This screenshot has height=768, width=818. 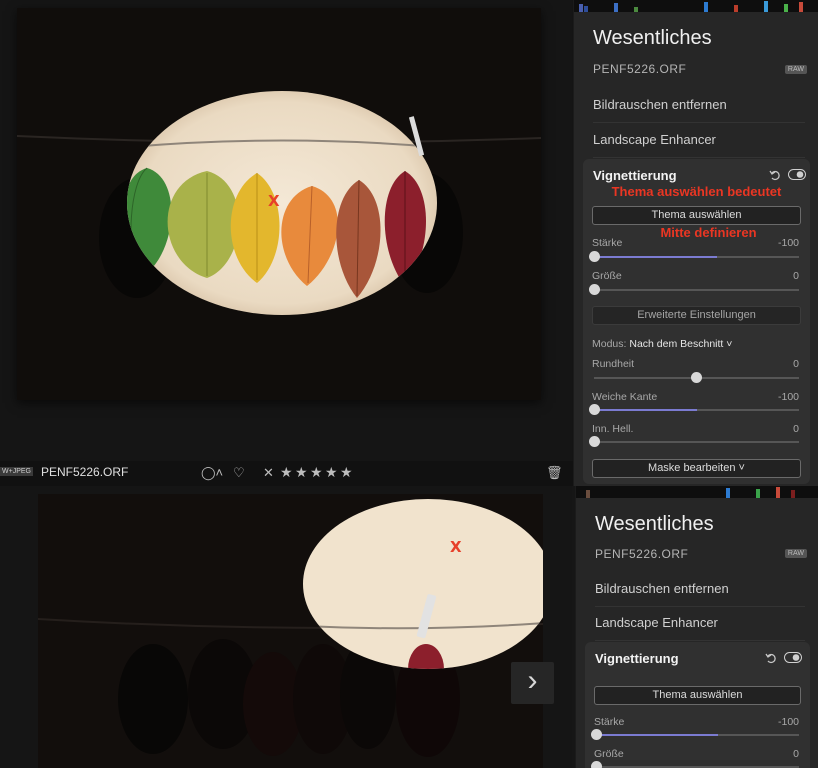 What do you see at coordinates (696, 315) in the screenshot?
I see `advanced-settings-button: Erweiterte Einstellungen` at bounding box center [696, 315].